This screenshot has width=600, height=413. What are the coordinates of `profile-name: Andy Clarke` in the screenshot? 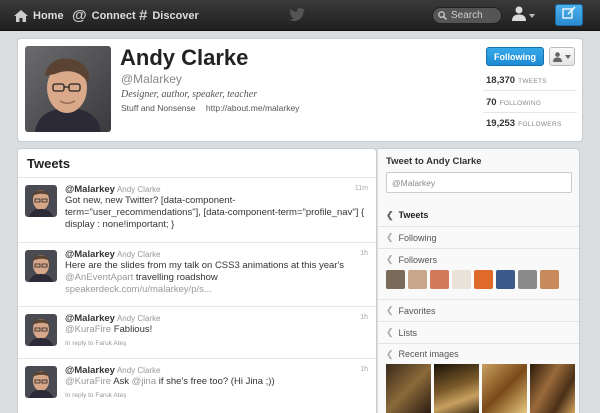 It's located at (184, 57).